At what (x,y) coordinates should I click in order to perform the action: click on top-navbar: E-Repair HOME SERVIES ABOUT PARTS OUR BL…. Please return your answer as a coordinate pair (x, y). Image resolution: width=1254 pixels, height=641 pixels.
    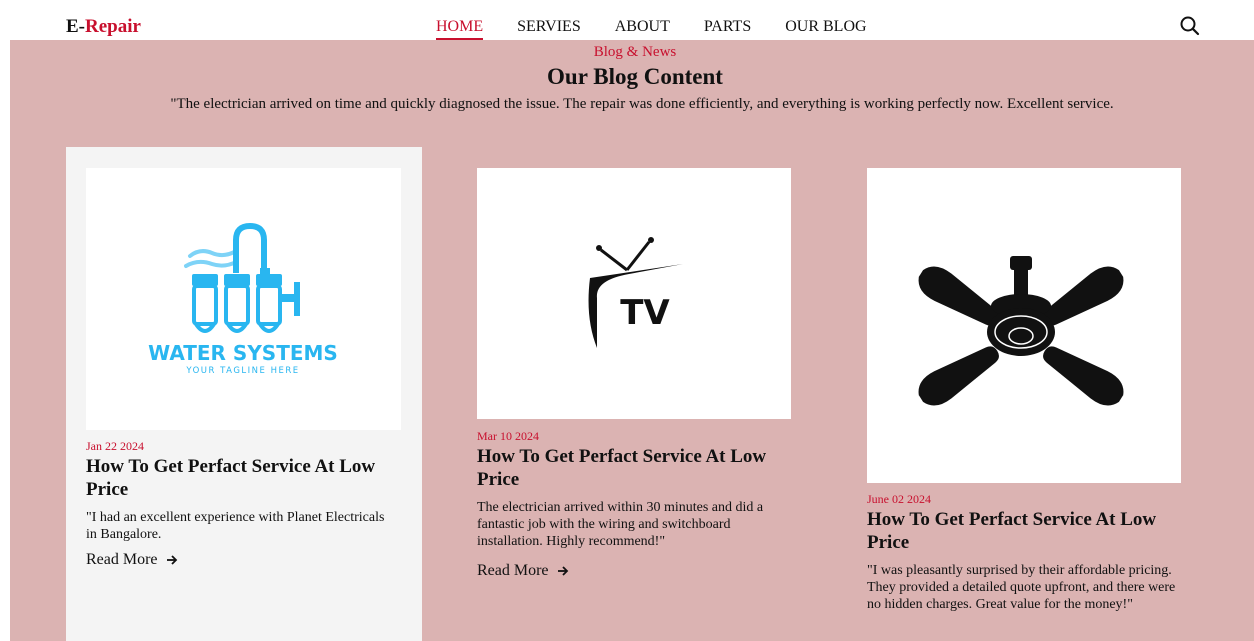
    Looking at the image, I should click on (627, 20).